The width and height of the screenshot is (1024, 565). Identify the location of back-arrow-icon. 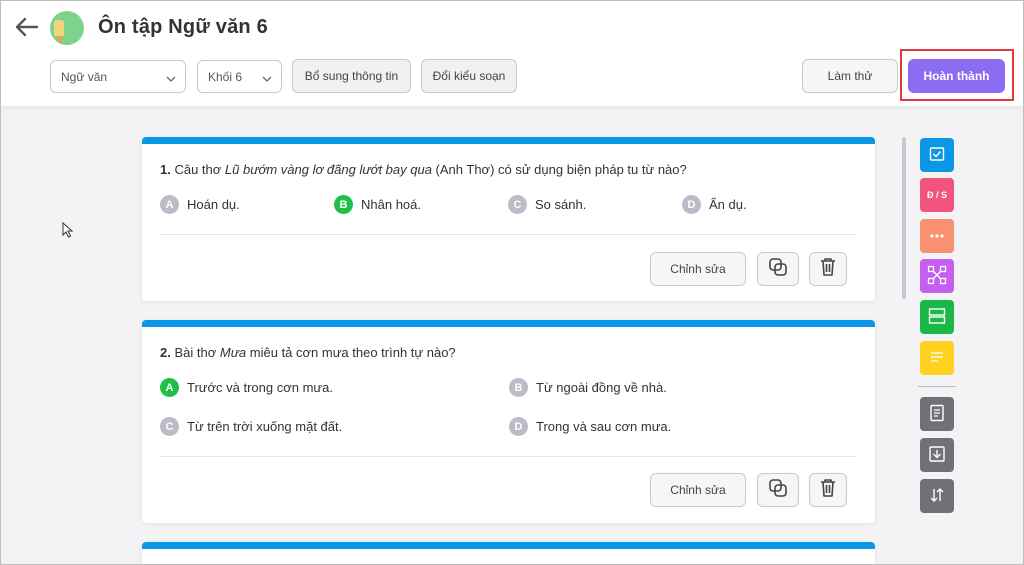
(27, 27).